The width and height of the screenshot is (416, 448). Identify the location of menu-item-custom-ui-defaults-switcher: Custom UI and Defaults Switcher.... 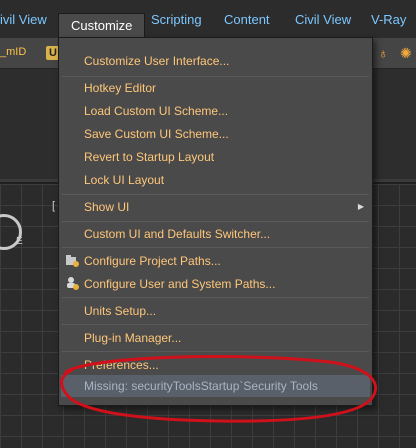
(177, 234).